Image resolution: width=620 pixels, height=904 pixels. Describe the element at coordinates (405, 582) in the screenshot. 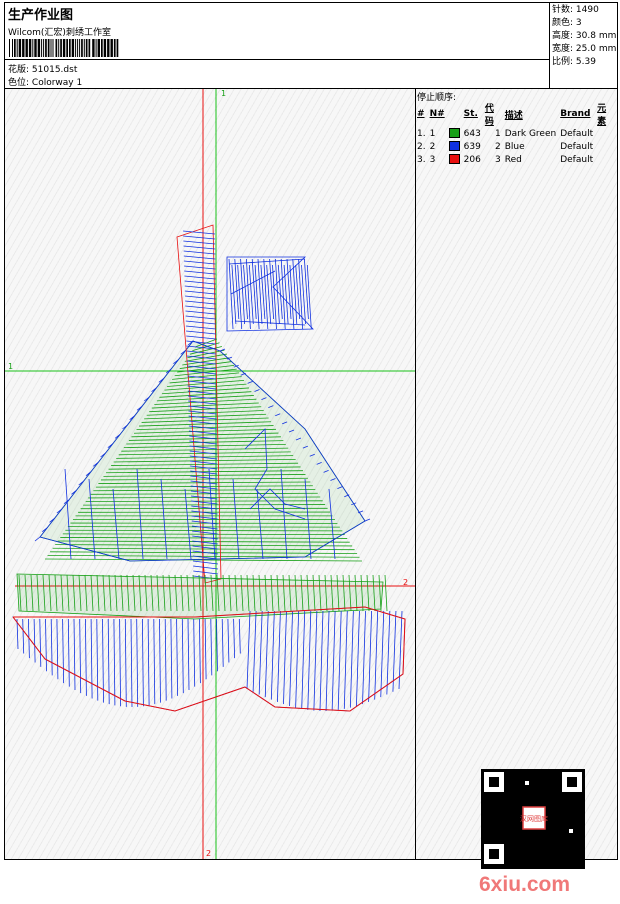

I see `axis-h2-label: 2` at that location.